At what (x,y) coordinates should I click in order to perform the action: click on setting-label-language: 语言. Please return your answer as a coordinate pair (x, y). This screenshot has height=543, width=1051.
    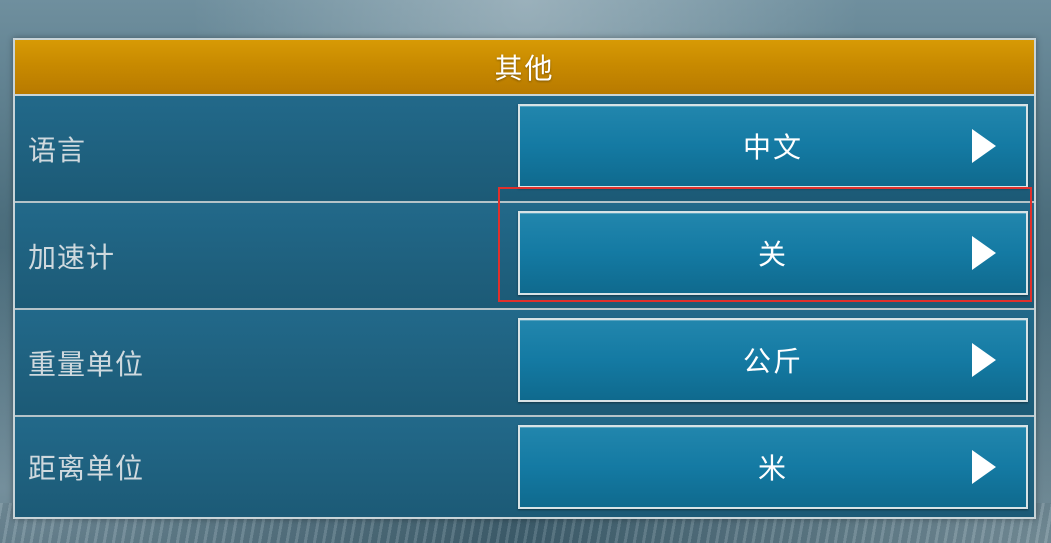
    Looking at the image, I should click on (57, 150).